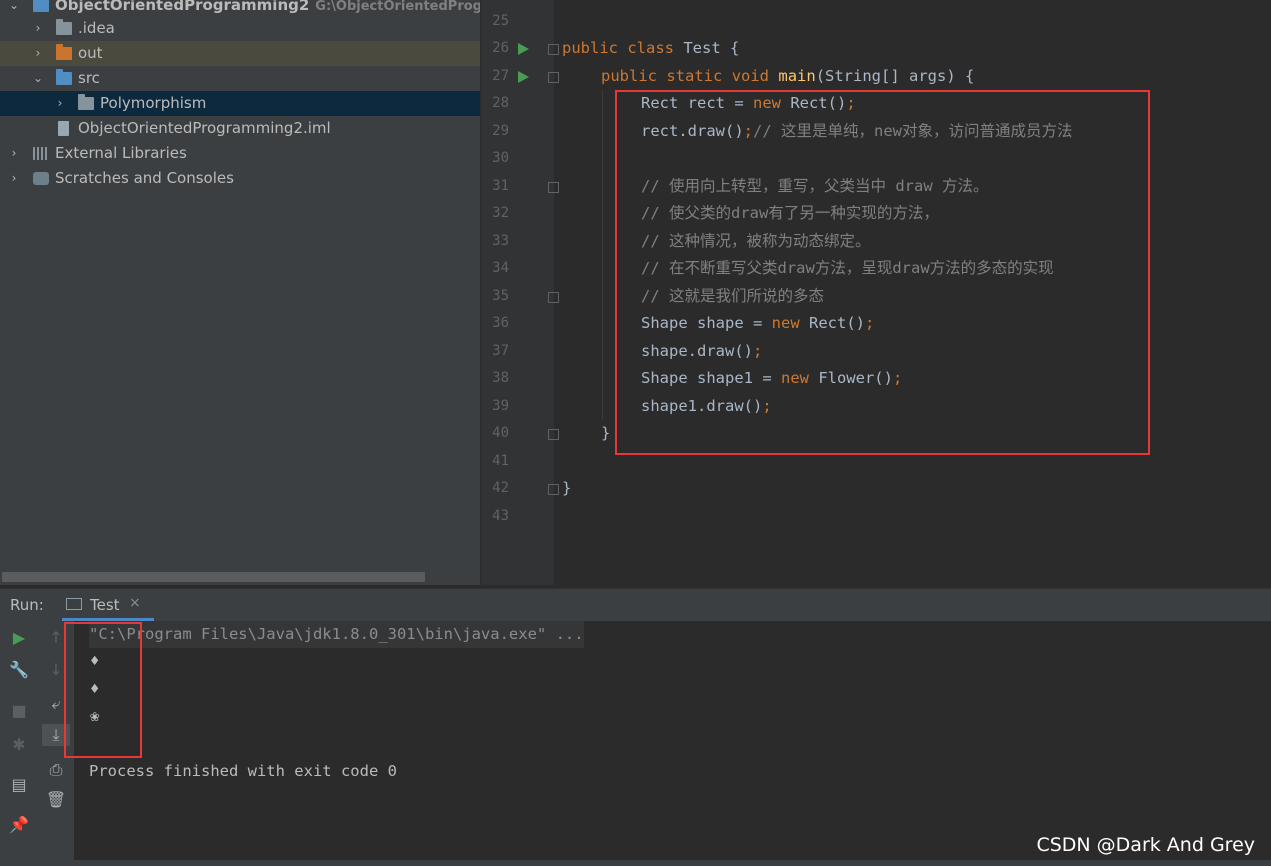 Image resolution: width=1271 pixels, height=866 pixels. I want to click on code-line-42: }, so click(567, 488).